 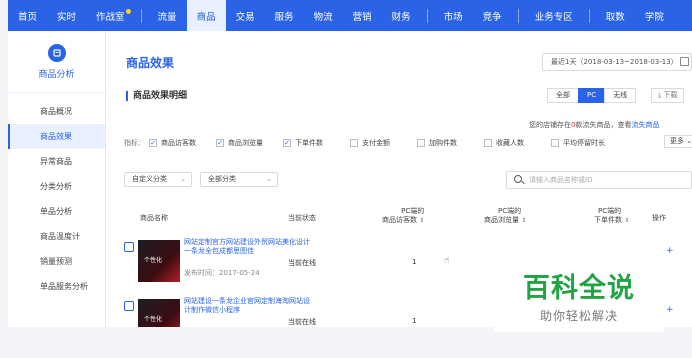 What do you see at coordinates (684, 61) in the screenshot?
I see `calendar-icon` at bounding box center [684, 61].